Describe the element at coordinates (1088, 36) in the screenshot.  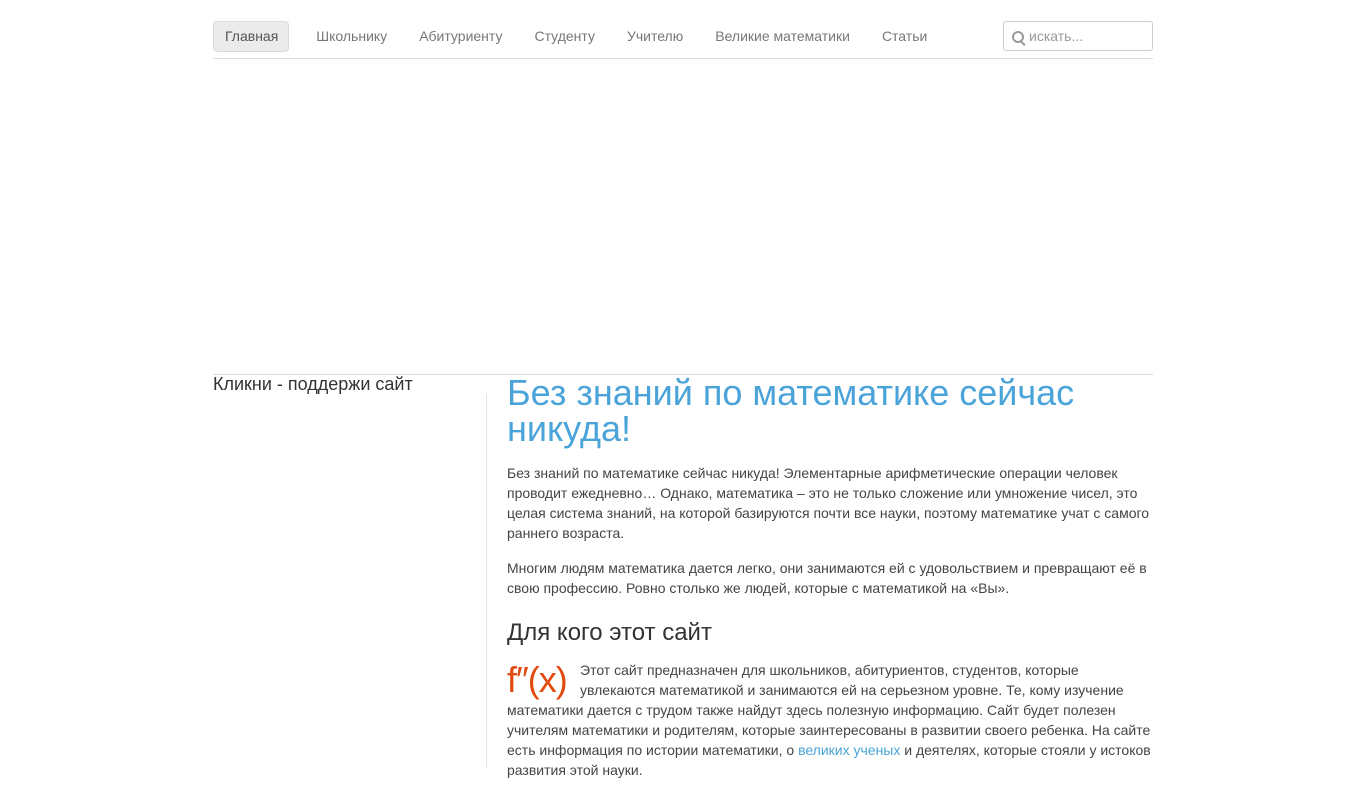
I see `search-input` at that location.